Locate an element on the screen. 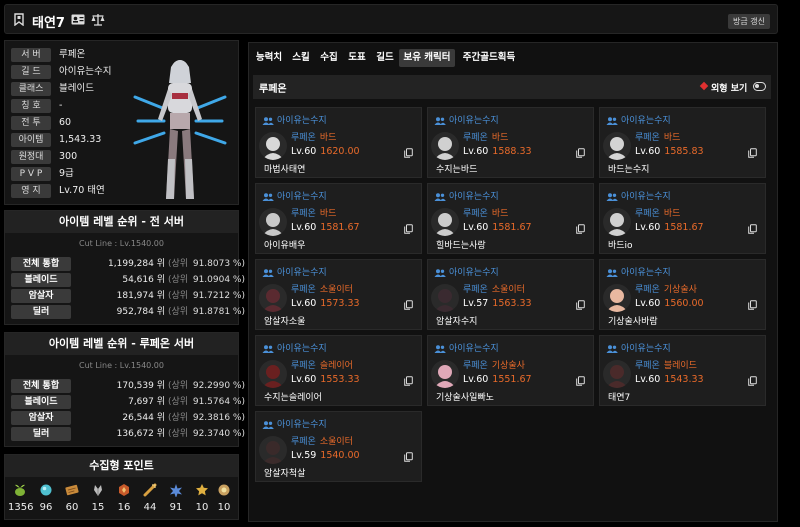  tab-stats: 능력치 is located at coordinates (269, 58).